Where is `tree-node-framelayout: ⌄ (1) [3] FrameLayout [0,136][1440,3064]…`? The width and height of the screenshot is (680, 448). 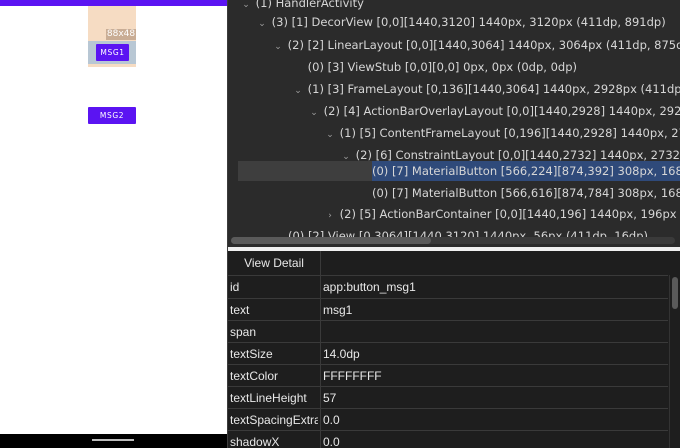
tree-node-framelayout: ⌄ (1) [3] FrameLayout [0,136][1440,3064]… is located at coordinates (486, 89).